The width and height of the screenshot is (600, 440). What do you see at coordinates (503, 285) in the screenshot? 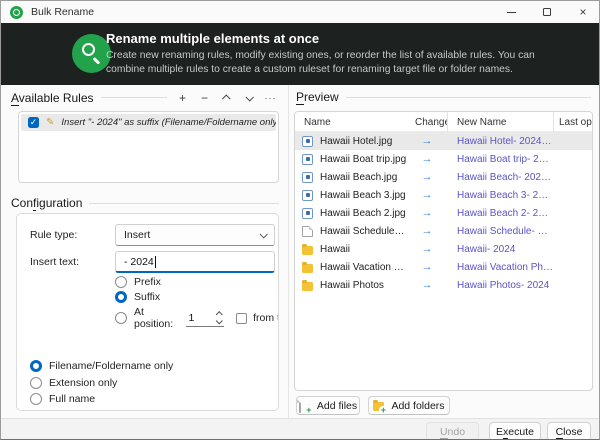
I see `new-file-name: Hawaii Photos- 2024` at bounding box center [503, 285].